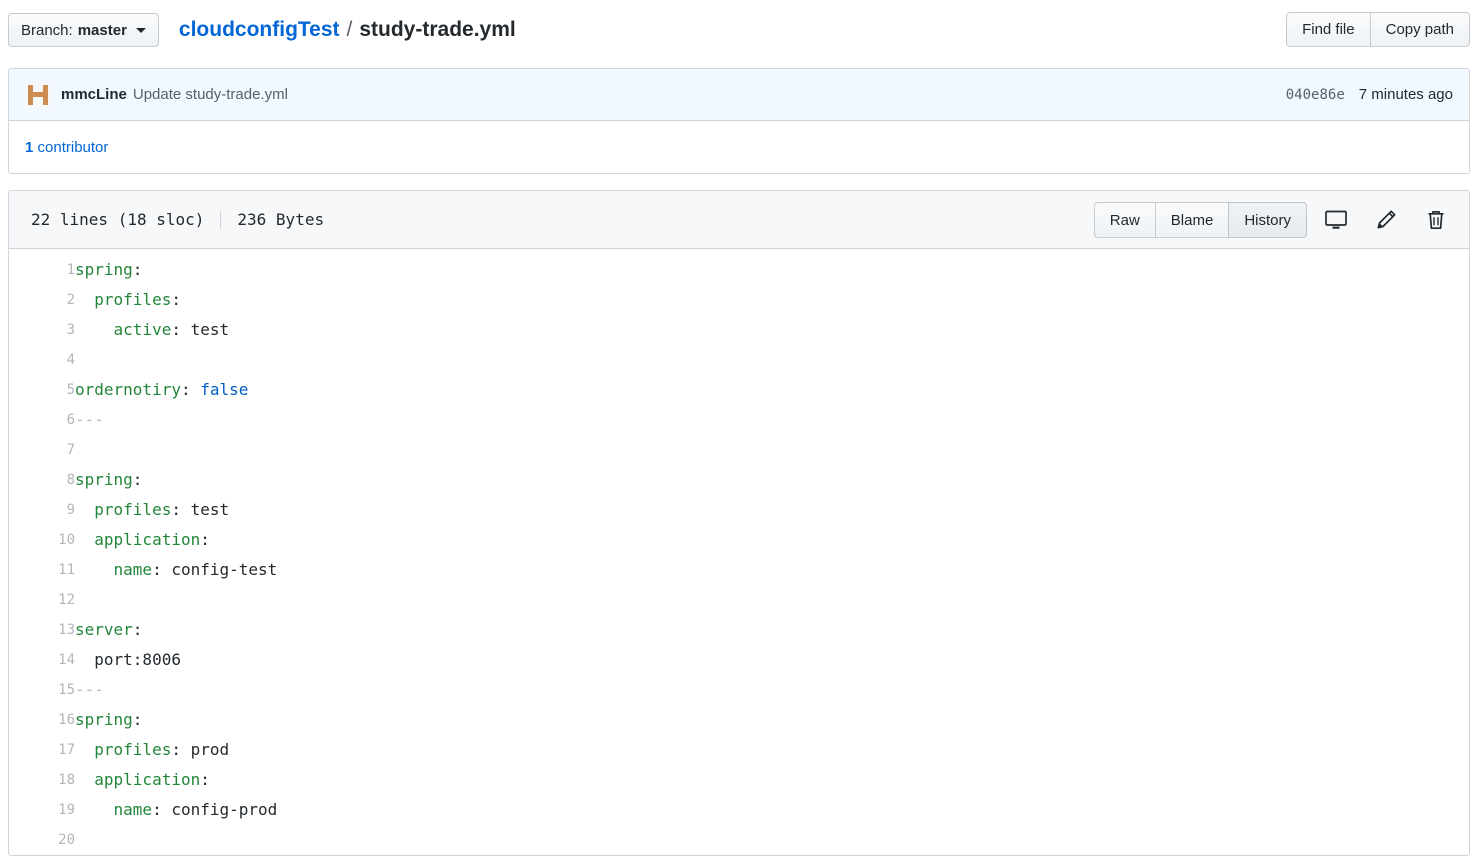 The width and height of the screenshot is (1478, 867). I want to click on code-token: test, so click(210, 509).